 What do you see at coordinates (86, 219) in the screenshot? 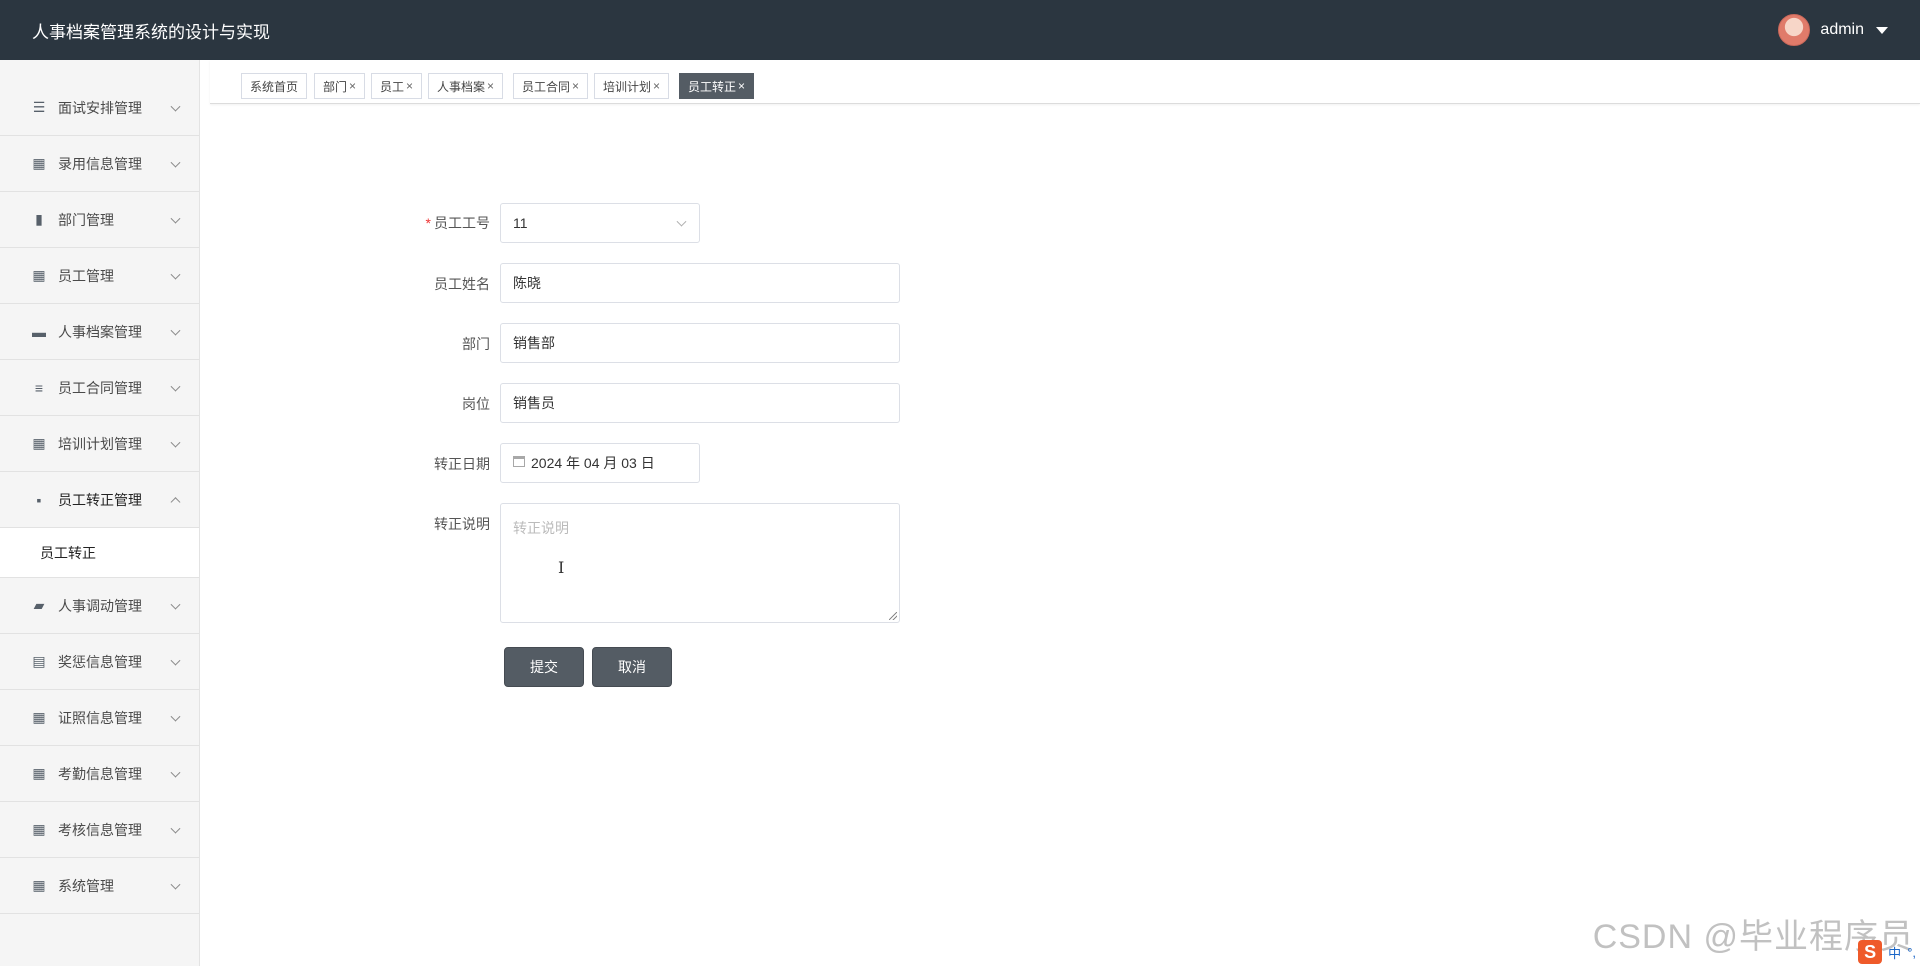
I see `sidebar-item-label: 部门管理` at bounding box center [86, 219].